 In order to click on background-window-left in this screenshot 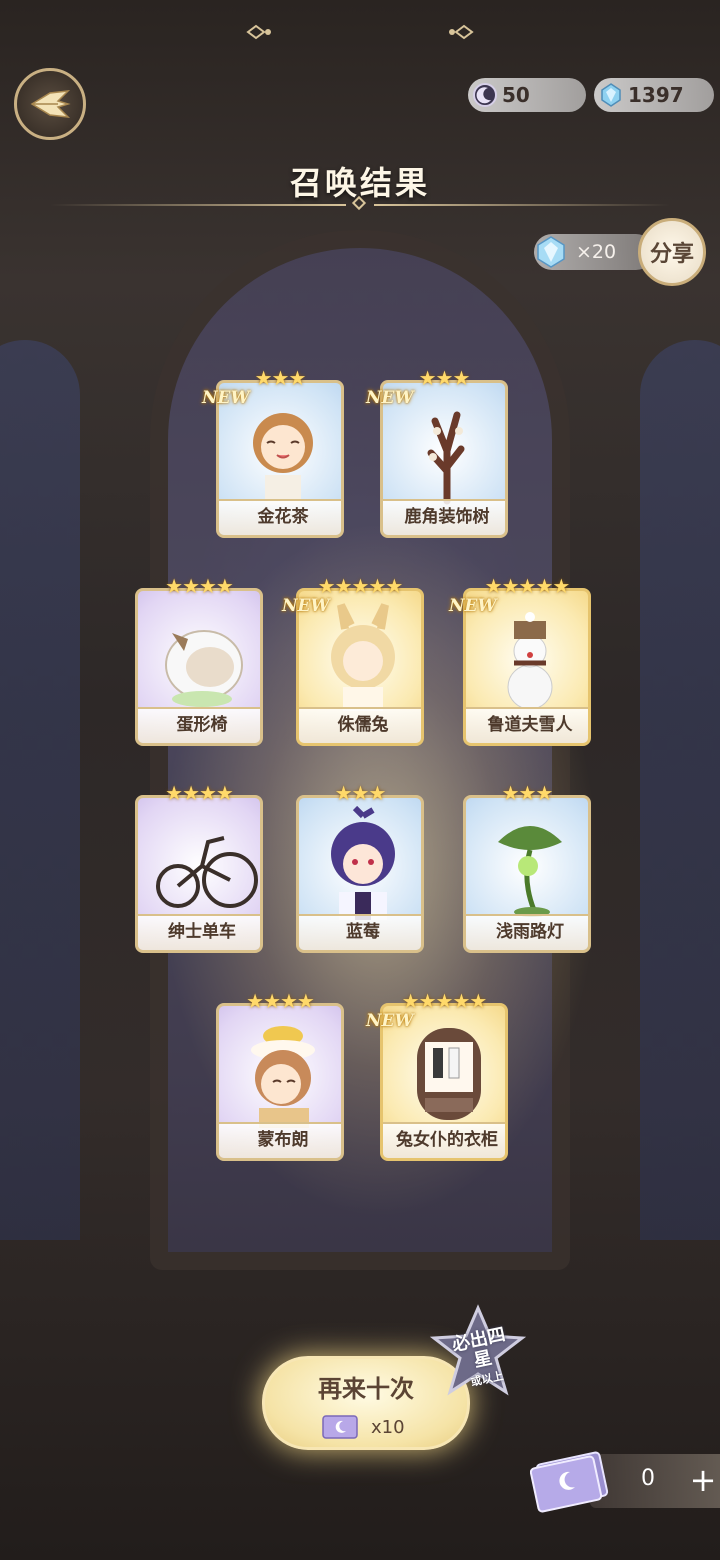, I will do `click(40, 790)`.